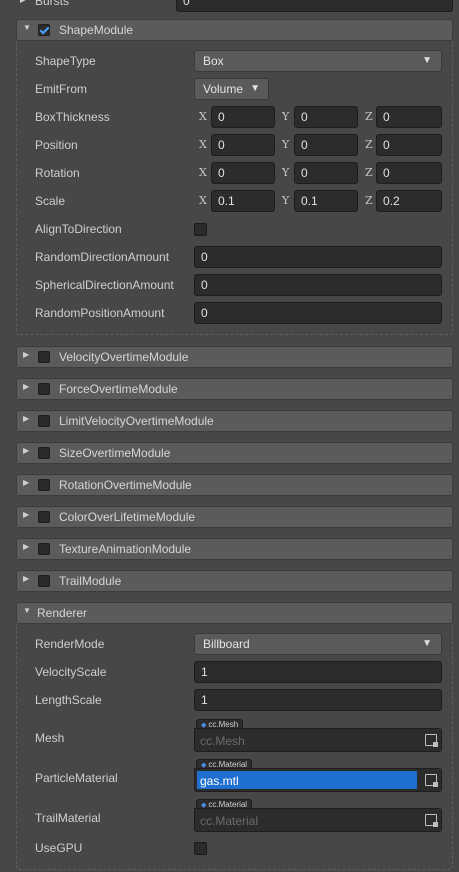  What do you see at coordinates (243, 201) in the screenshot?
I see `scale-x-input: 0.1` at bounding box center [243, 201].